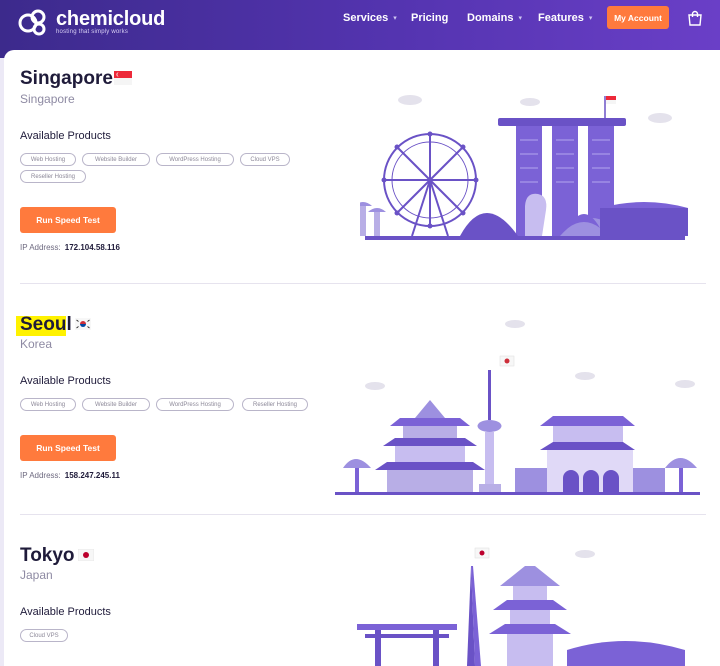  I want to click on chemicloud-logo-icon, so click(32, 22).